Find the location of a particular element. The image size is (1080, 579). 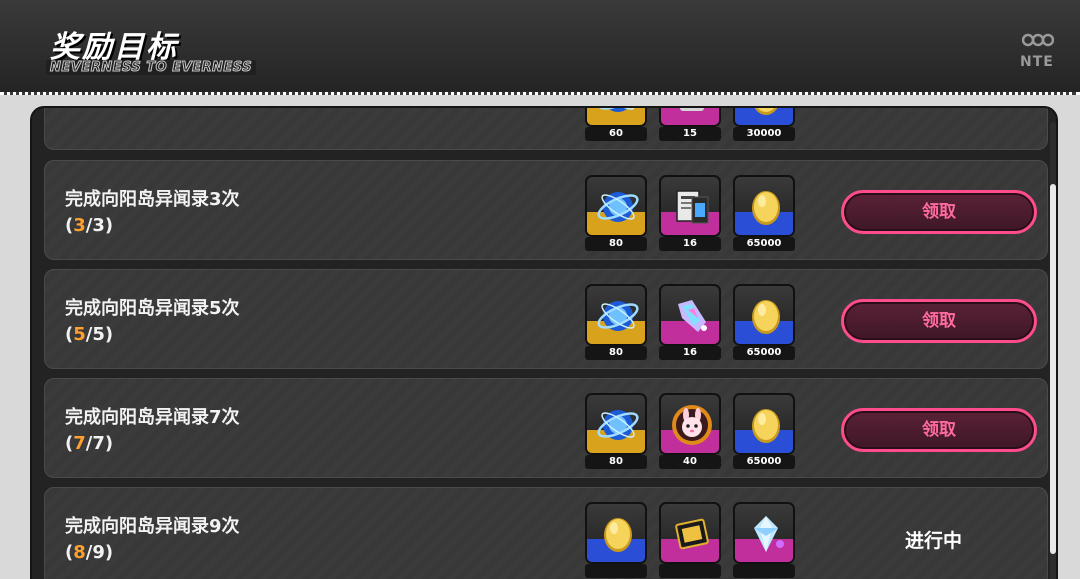

card-icon is located at coordinates (692, 534).